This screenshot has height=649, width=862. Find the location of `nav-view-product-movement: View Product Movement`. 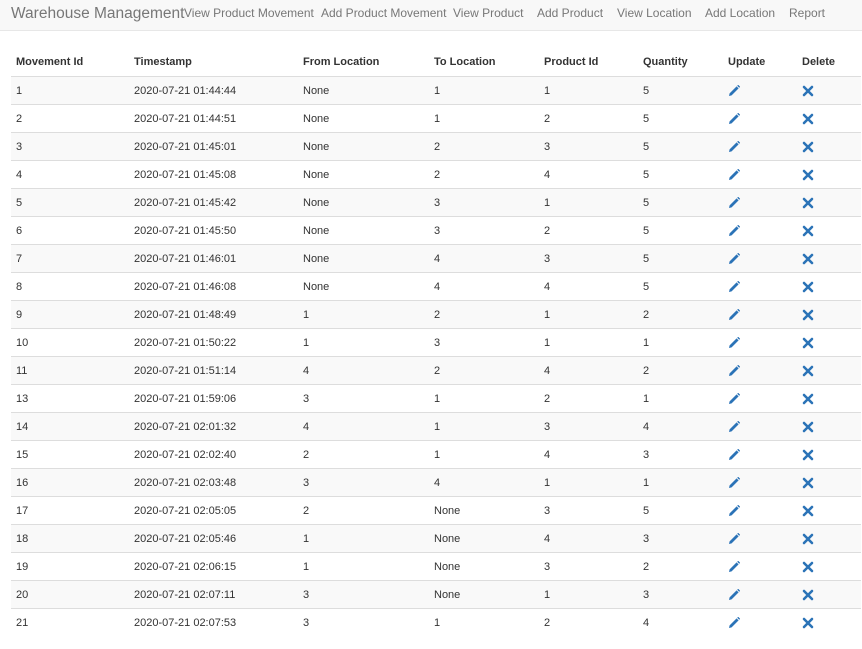

nav-view-product-movement: View Product Movement is located at coordinates (249, 13).